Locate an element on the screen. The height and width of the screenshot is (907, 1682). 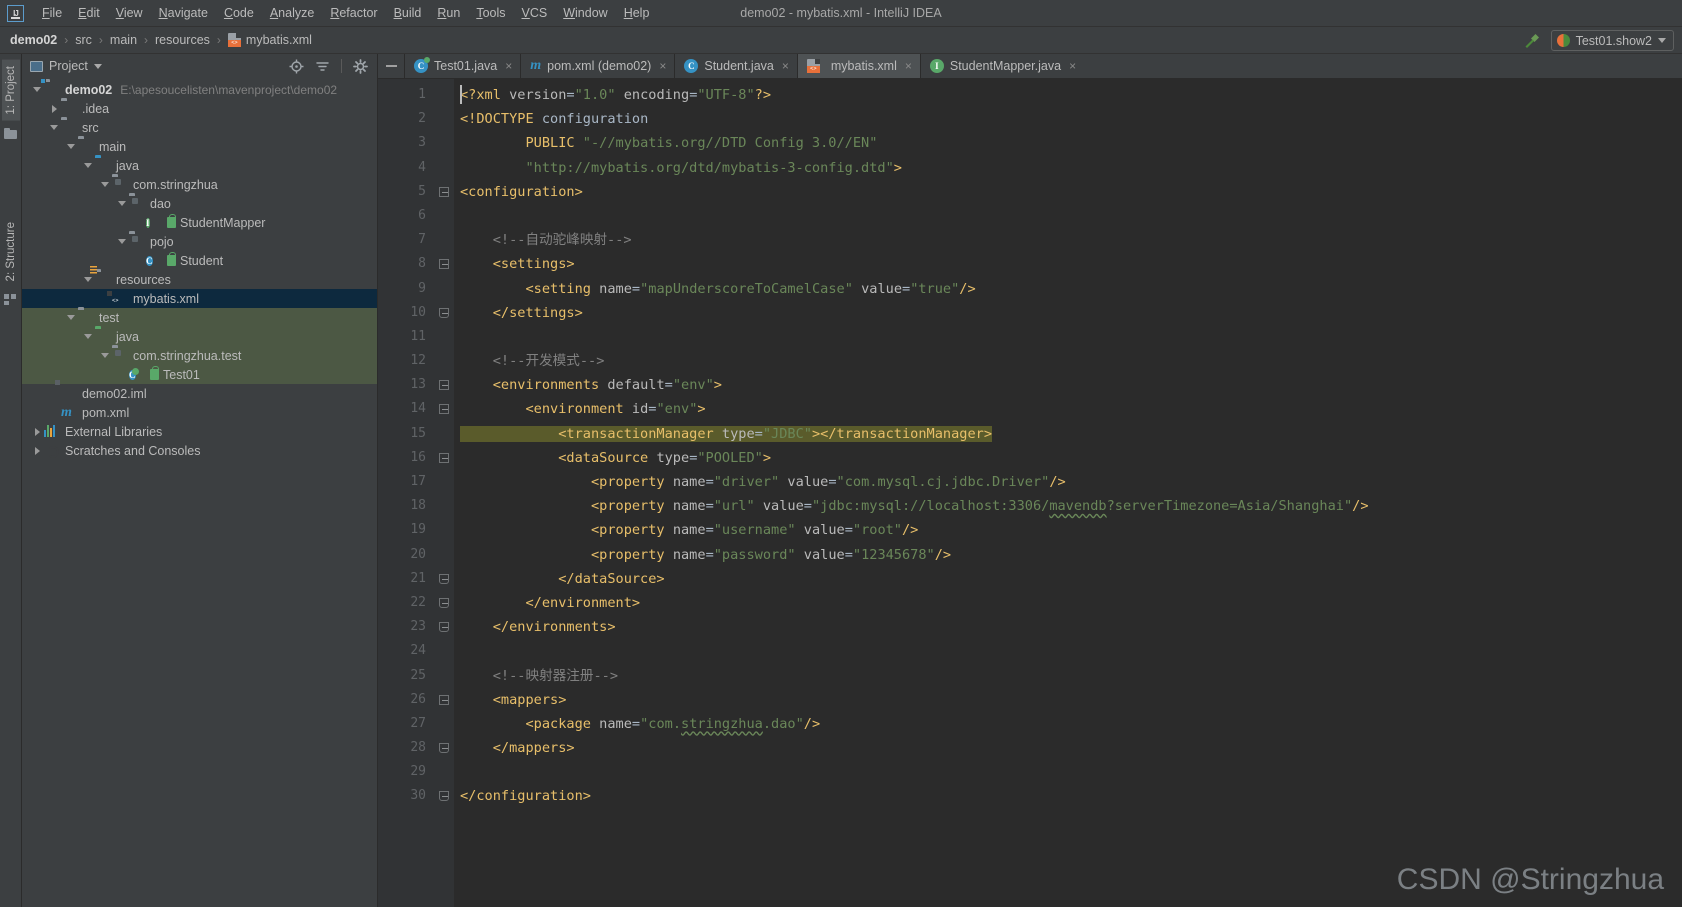
breadcrumb-item-main: main is located at coordinates (123, 40).